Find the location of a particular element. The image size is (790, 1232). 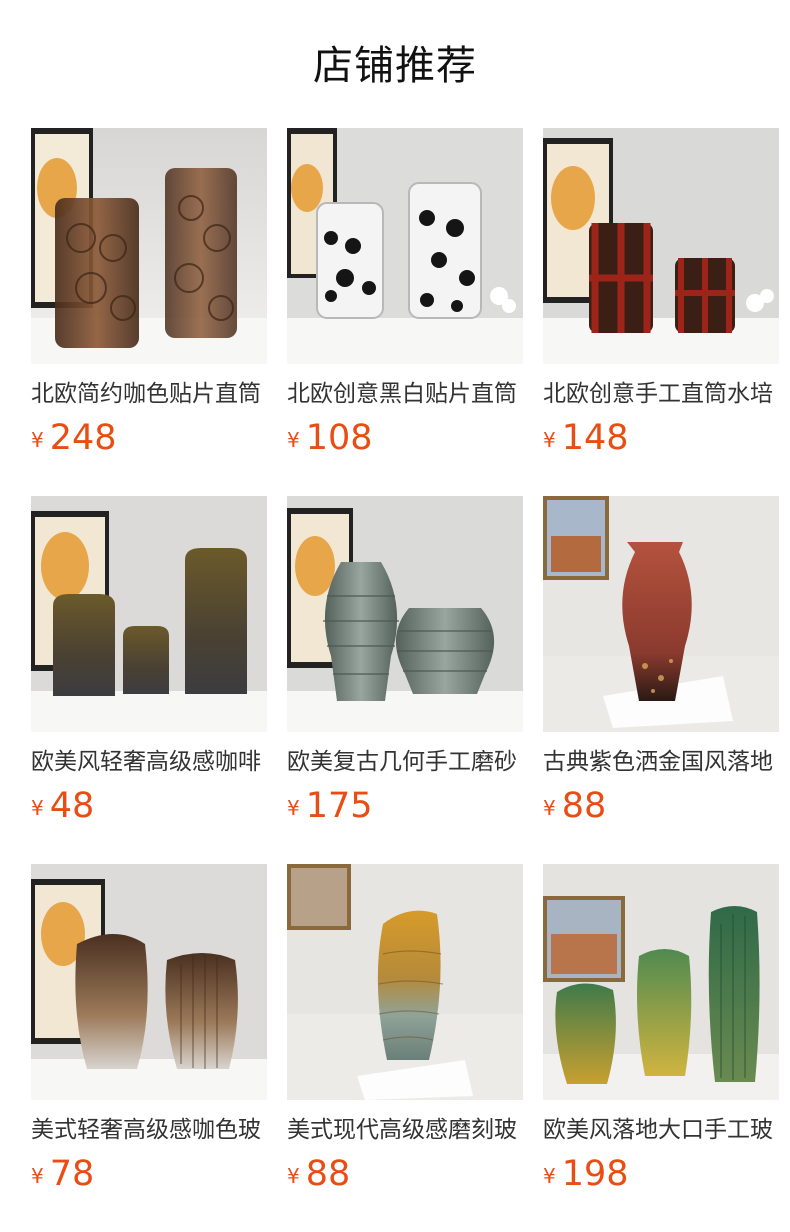

product-card: 欧美风轻奢高级感咖啡 ¥48 is located at coordinates (149, 680).